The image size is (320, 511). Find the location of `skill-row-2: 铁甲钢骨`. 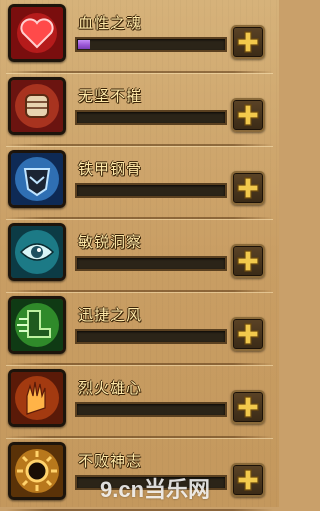

skill-row-2: 铁甲钢骨 is located at coordinates (139, 182).